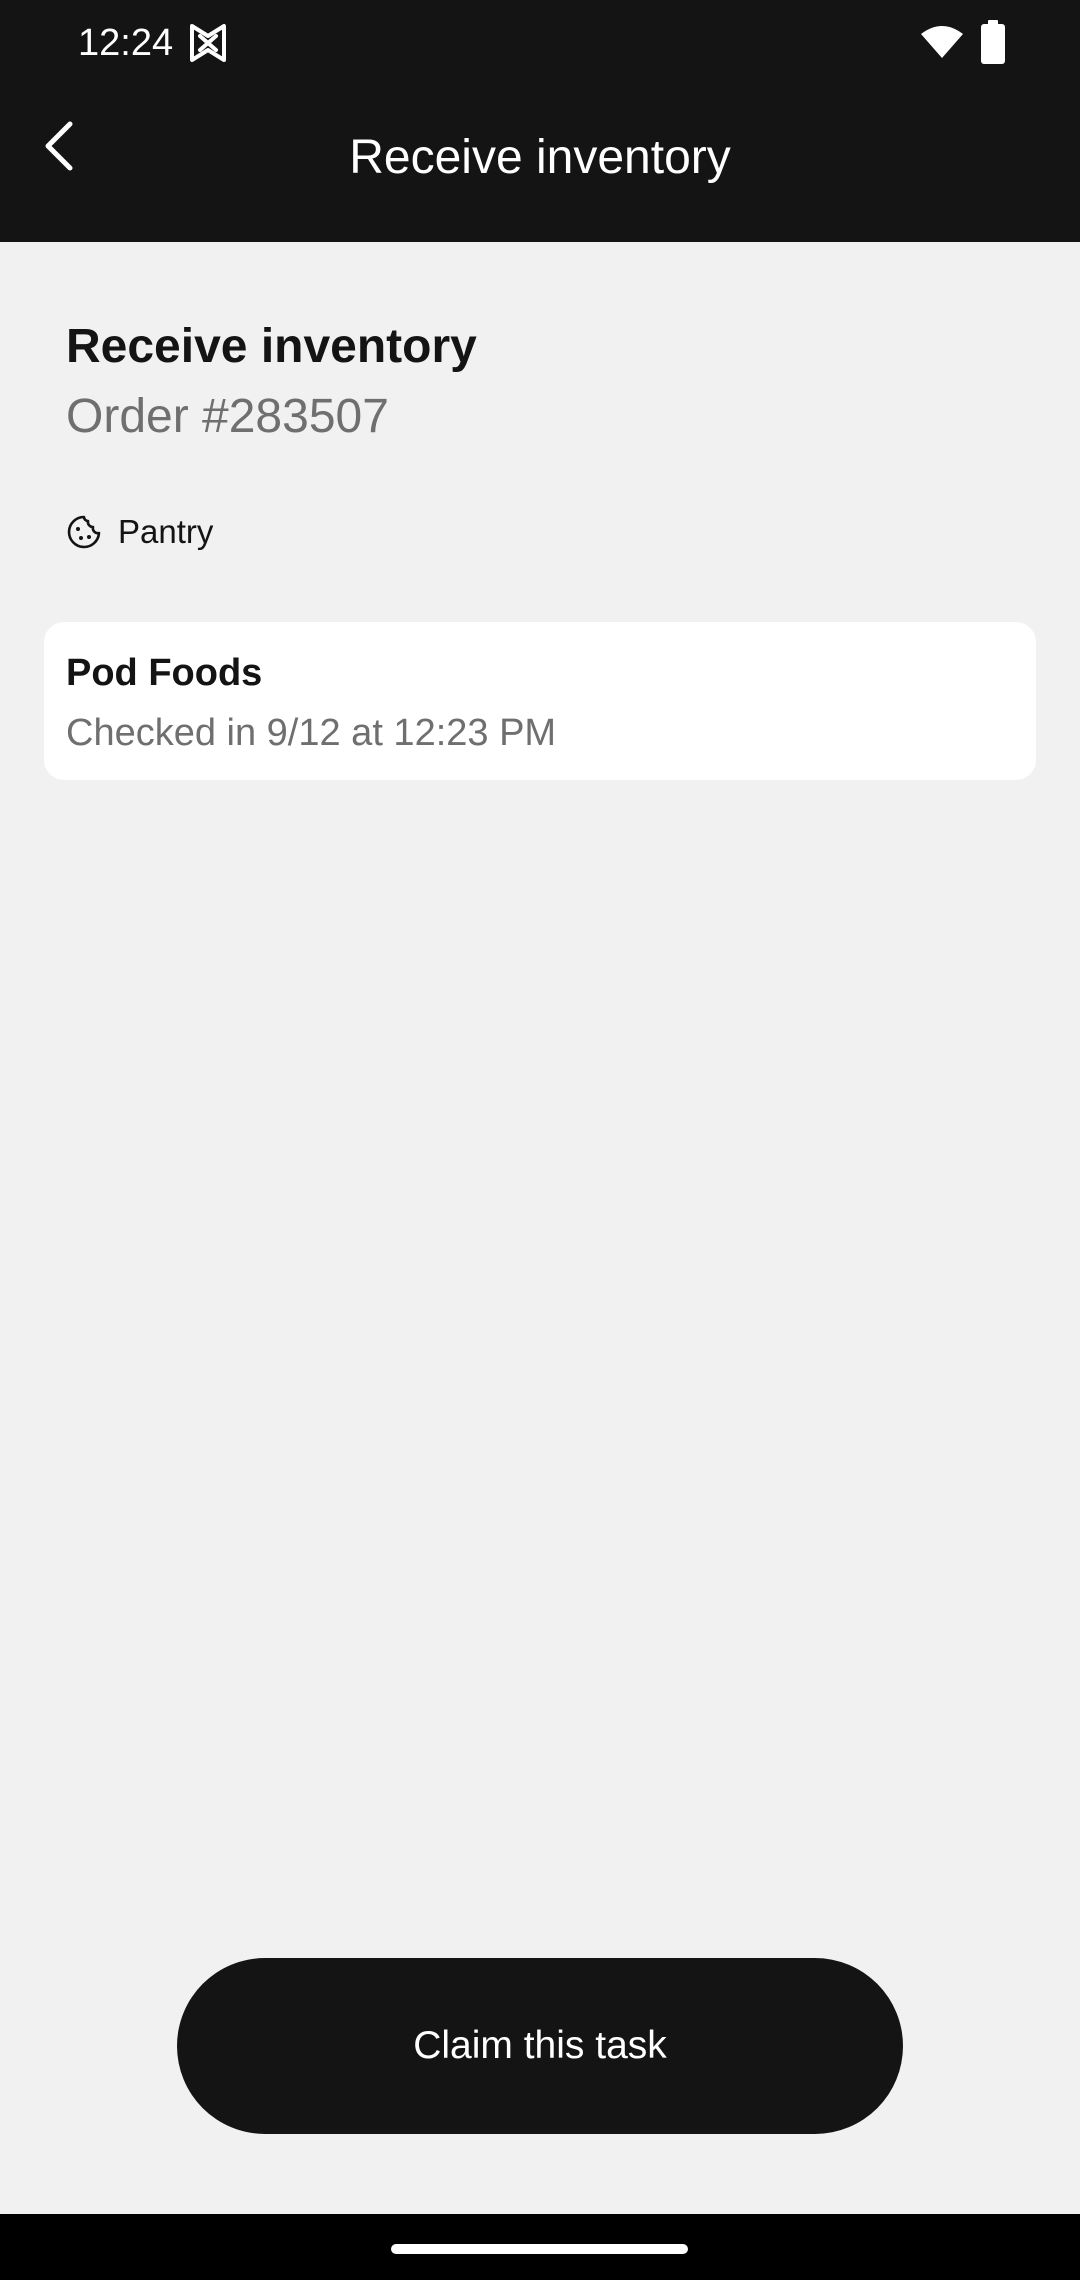 The height and width of the screenshot is (2280, 1080). I want to click on app-logo-icon, so click(208, 43).